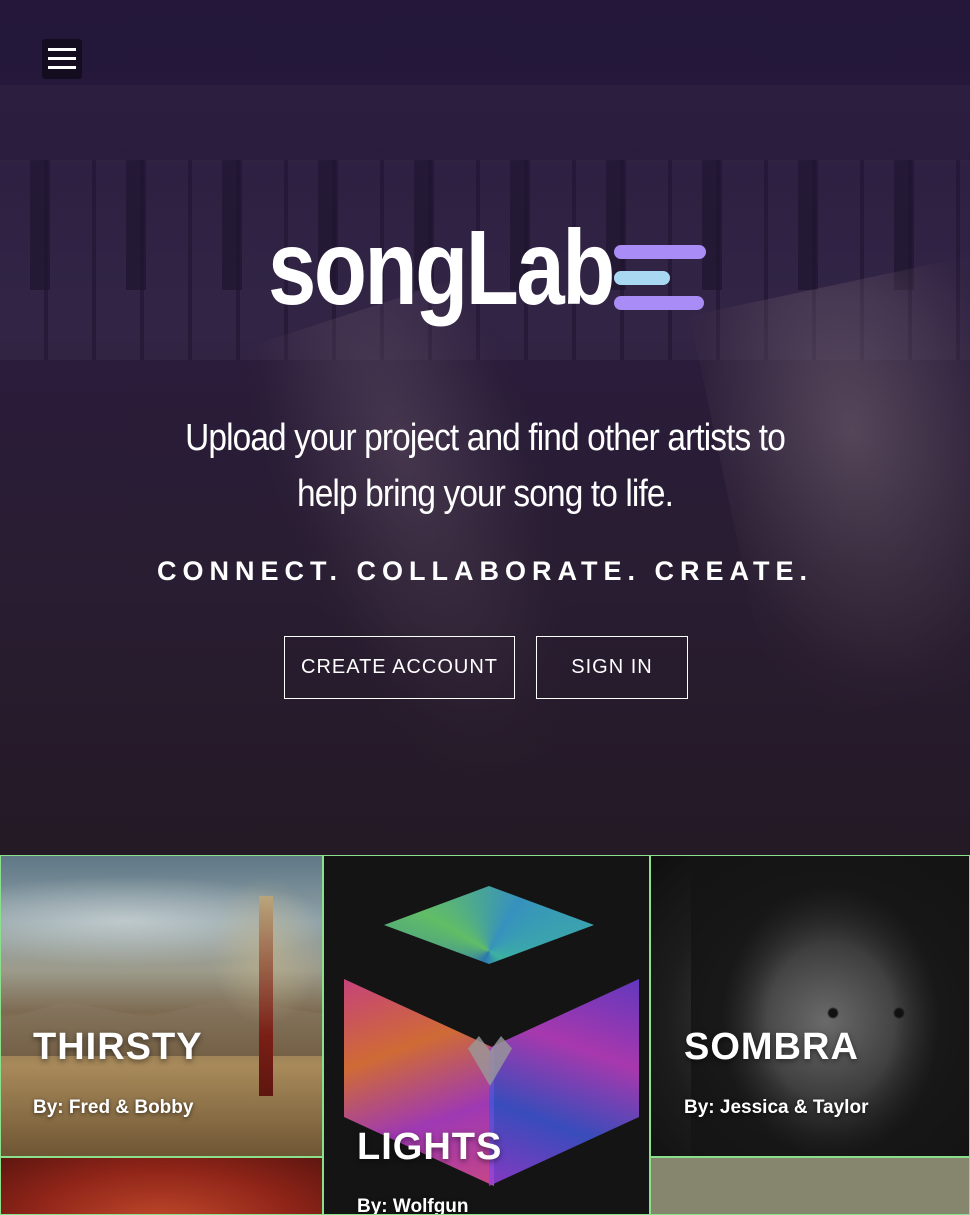 The width and height of the screenshot is (970, 1215). Describe the element at coordinates (118, 1047) in the screenshot. I see `project-title: THIRSTY` at that location.